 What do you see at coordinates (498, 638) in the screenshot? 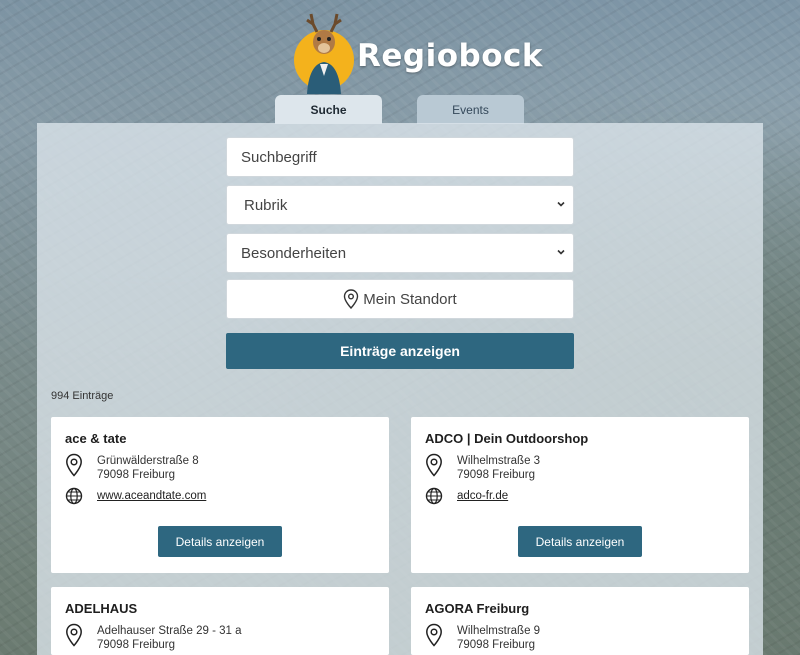
I see `card-address: Wilhelmstraße 9 79098 Freiburg` at bounding box center [498, 638].